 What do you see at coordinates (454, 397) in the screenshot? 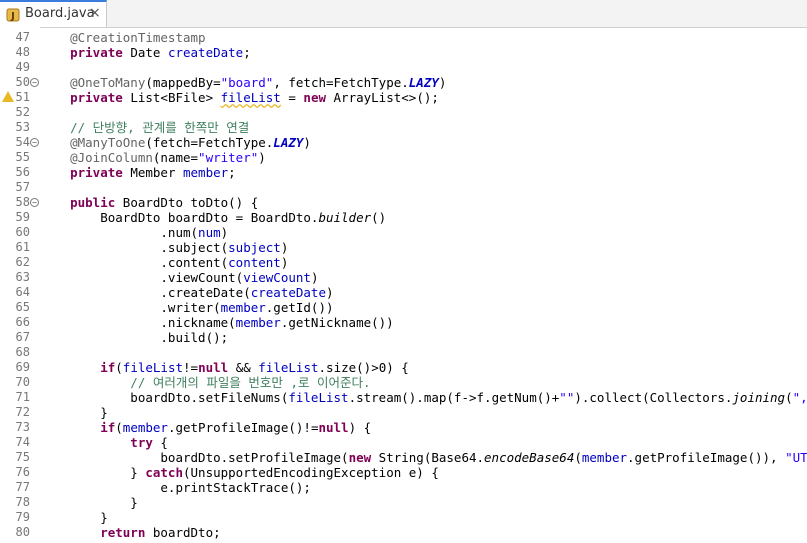
I see `code-token: .stream().map(f->f.getNum()+` at bounding box center [454, 397].